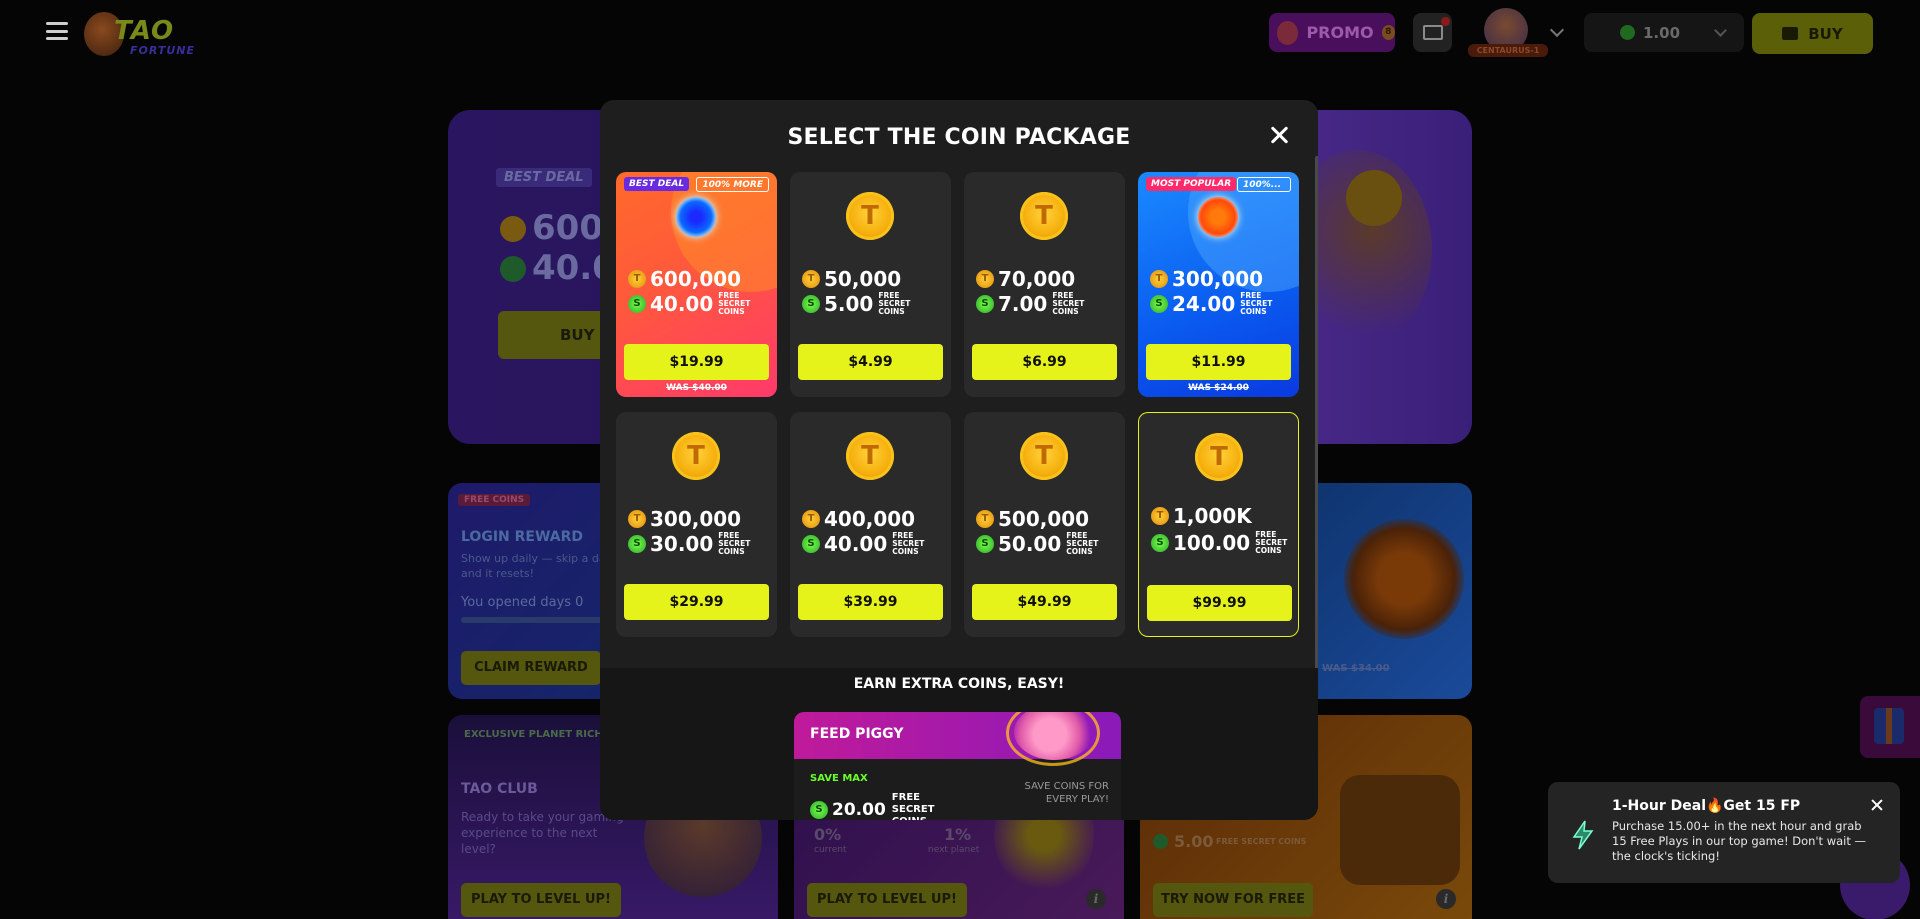  What do you see at coordinates (1218, 388) in the screenshot?
I see `was-price: WAS $24.00` at bounding box center [1218, 388].